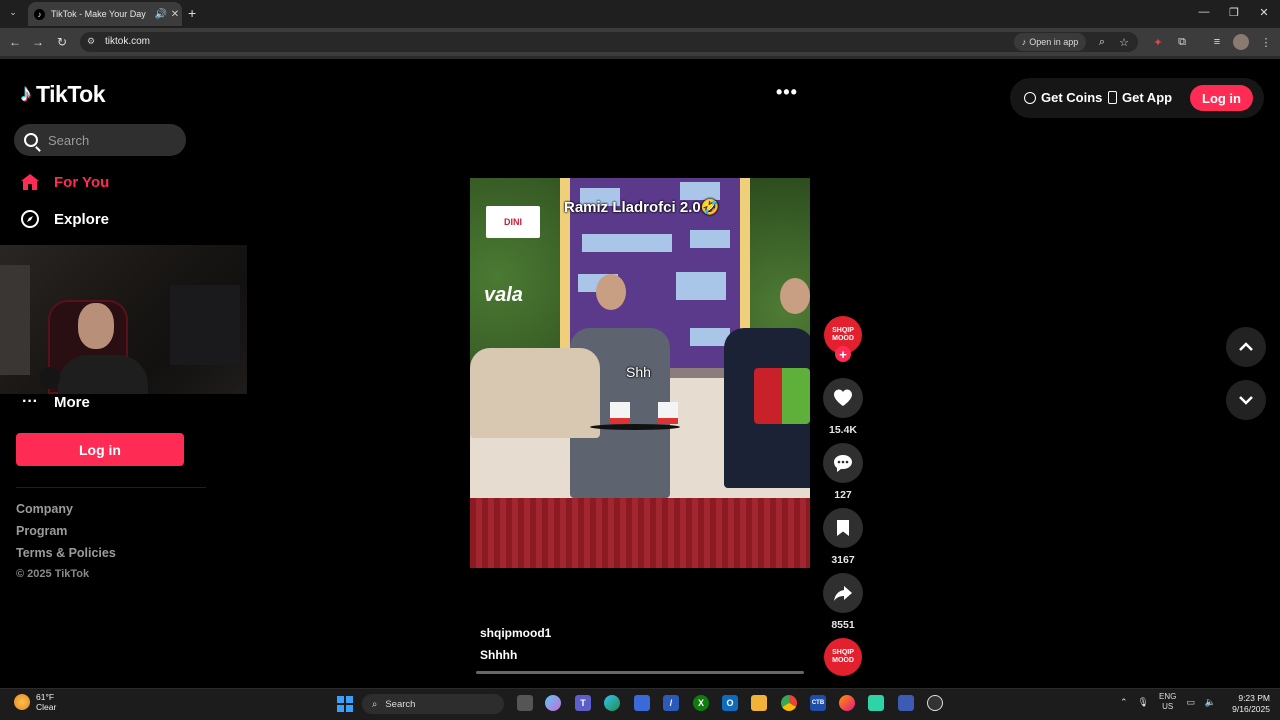  I want to click on close-tab-icon: ✕, so click(175, 14).